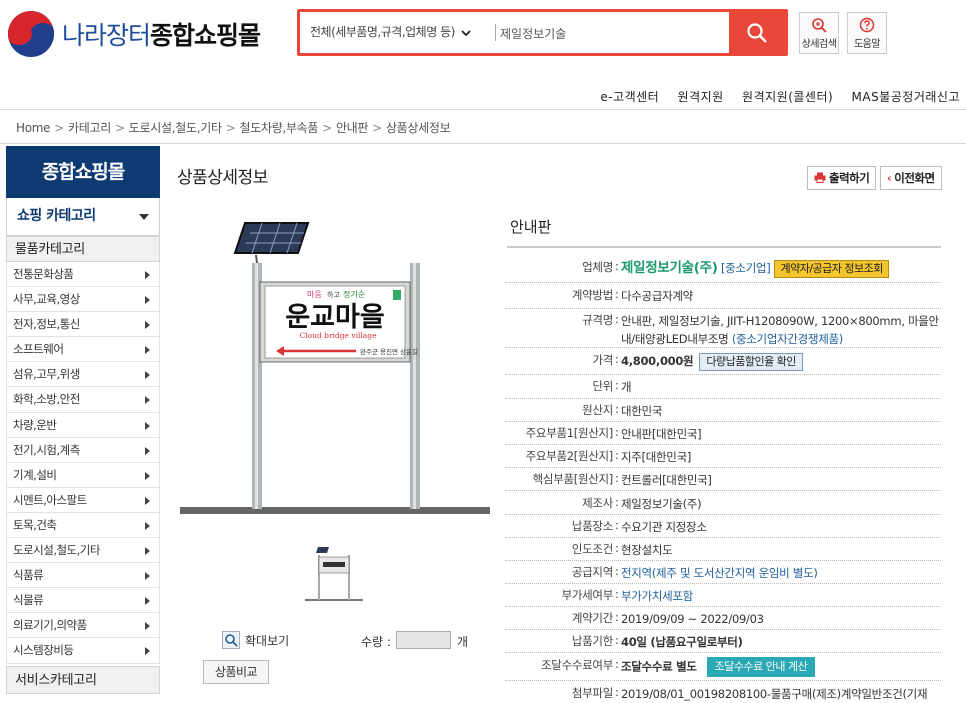 The width and height of the screenshot is (966, 703). Describe the element at coordinates (842, 178) in the screenshot. I see `print-button: 출력하기` at that location.